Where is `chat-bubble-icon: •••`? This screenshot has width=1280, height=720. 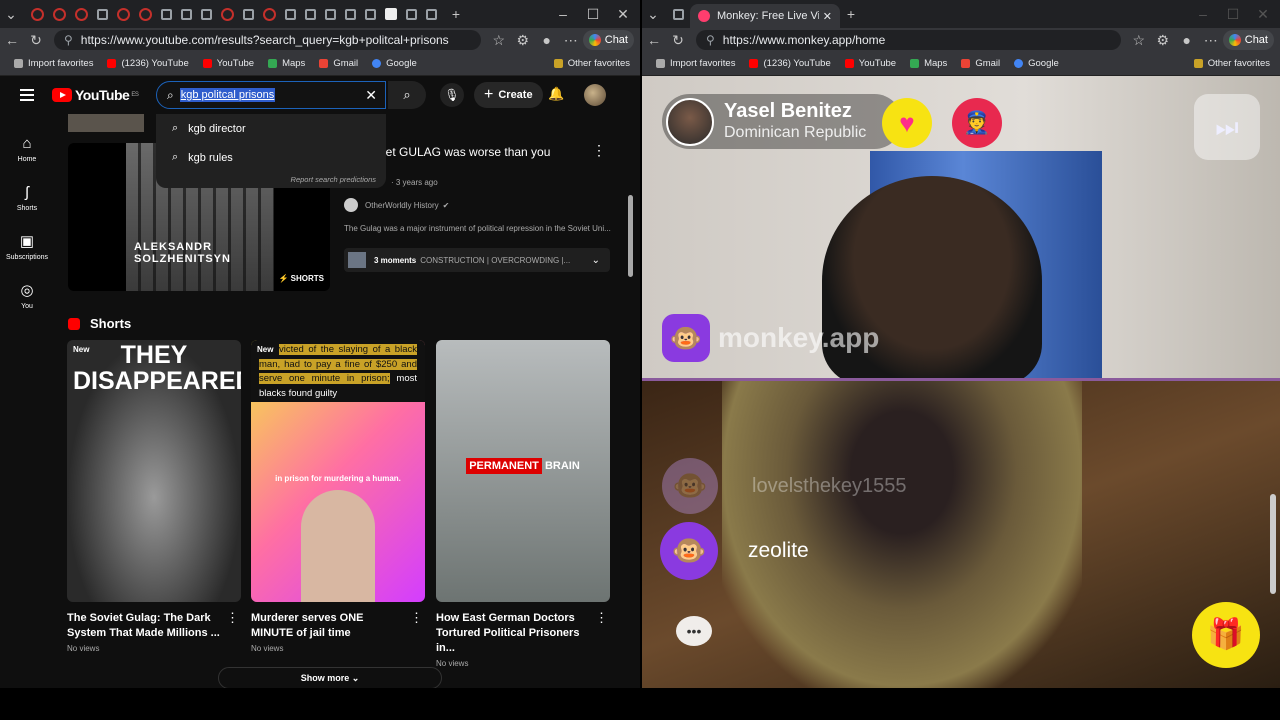
chat-bubble-icon: ••• is located at coordinates (694, 631).